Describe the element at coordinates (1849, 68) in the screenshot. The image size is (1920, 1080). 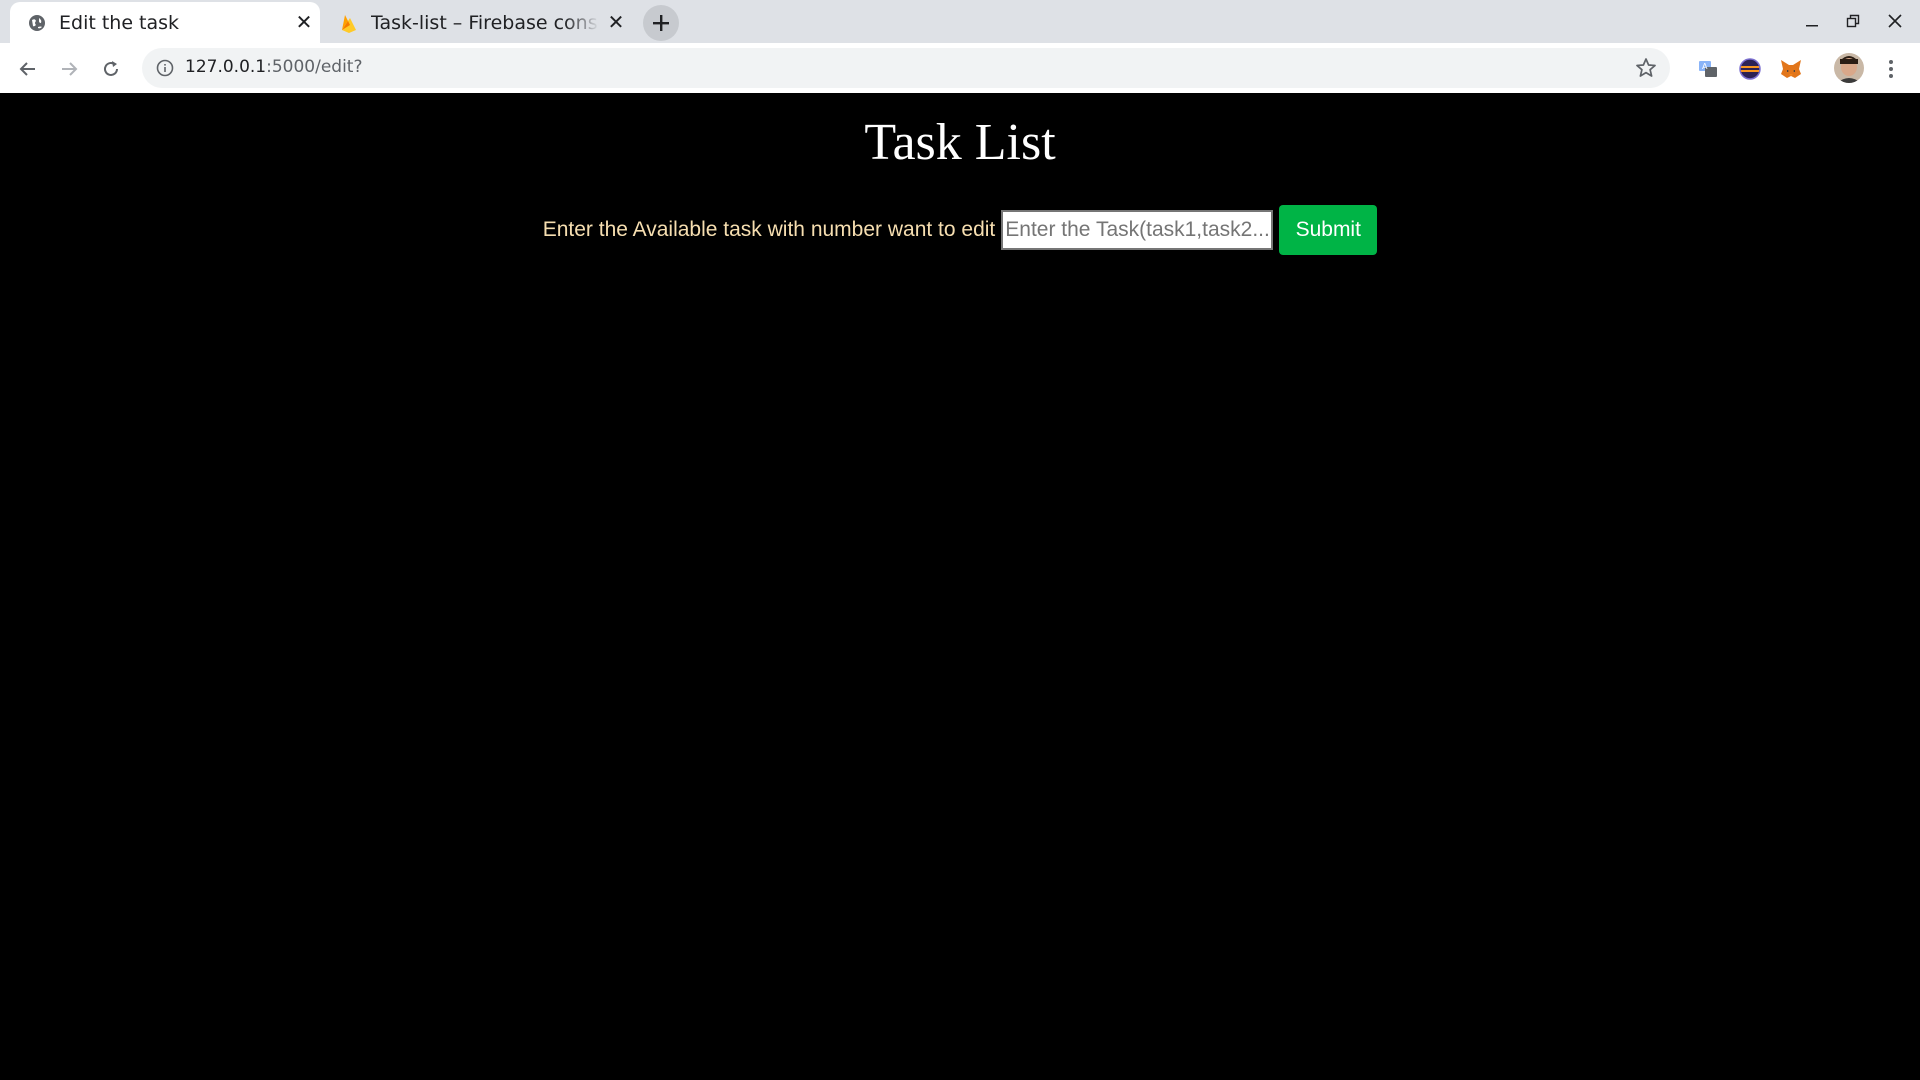
I see `avatar` at that location.